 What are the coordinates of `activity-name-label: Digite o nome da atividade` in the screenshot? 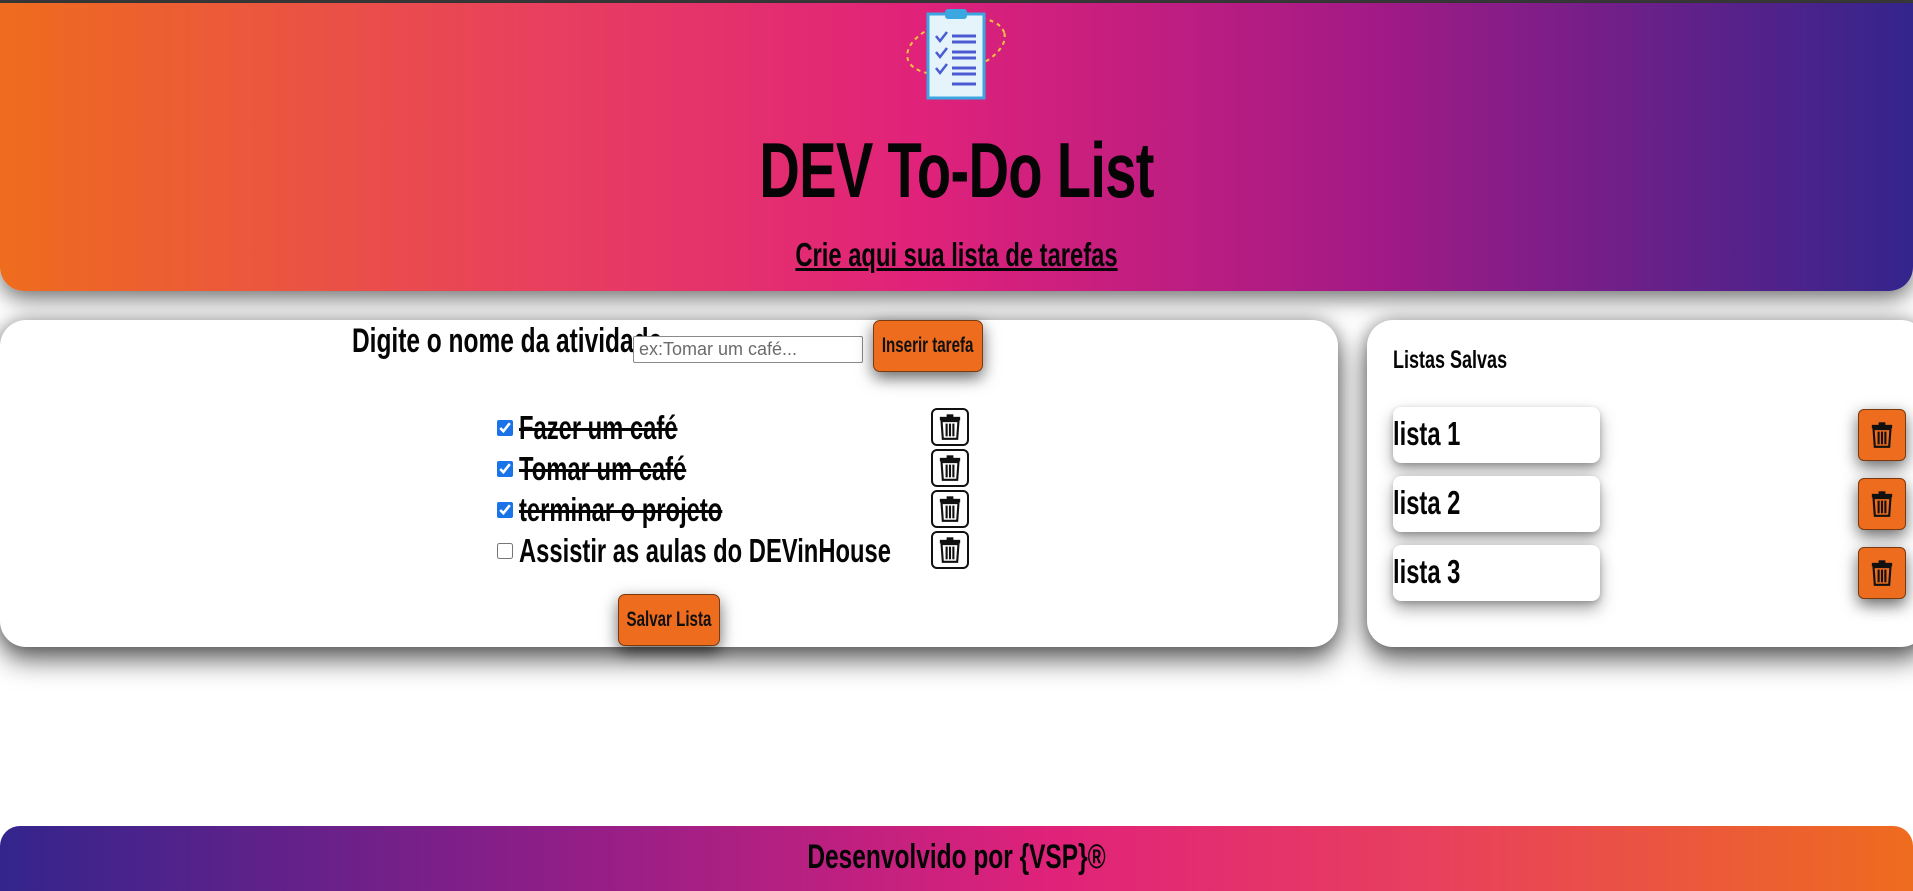 It's located at (507, 341).